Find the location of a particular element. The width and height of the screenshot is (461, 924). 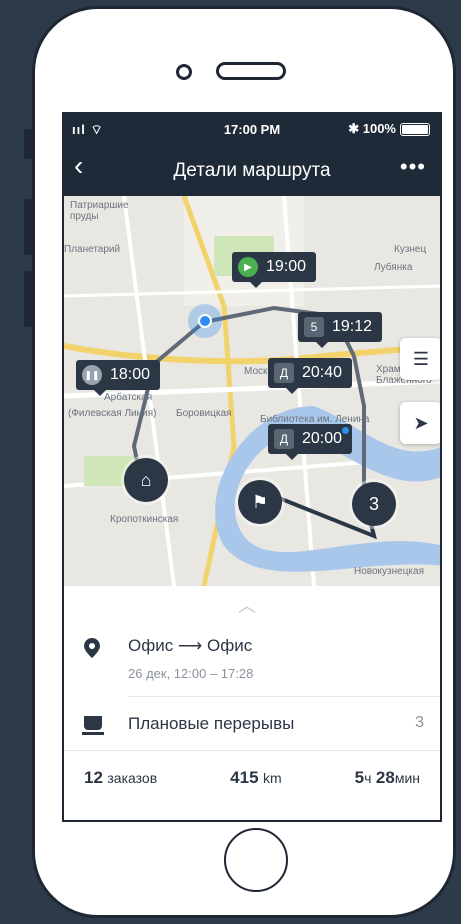

pause-icon: ❚❚ is located at coordinates (92, 375).